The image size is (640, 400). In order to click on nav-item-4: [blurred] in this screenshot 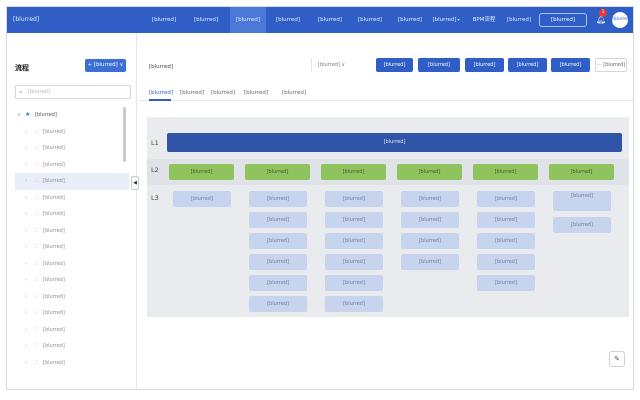, I will do `click(330, 20)`.